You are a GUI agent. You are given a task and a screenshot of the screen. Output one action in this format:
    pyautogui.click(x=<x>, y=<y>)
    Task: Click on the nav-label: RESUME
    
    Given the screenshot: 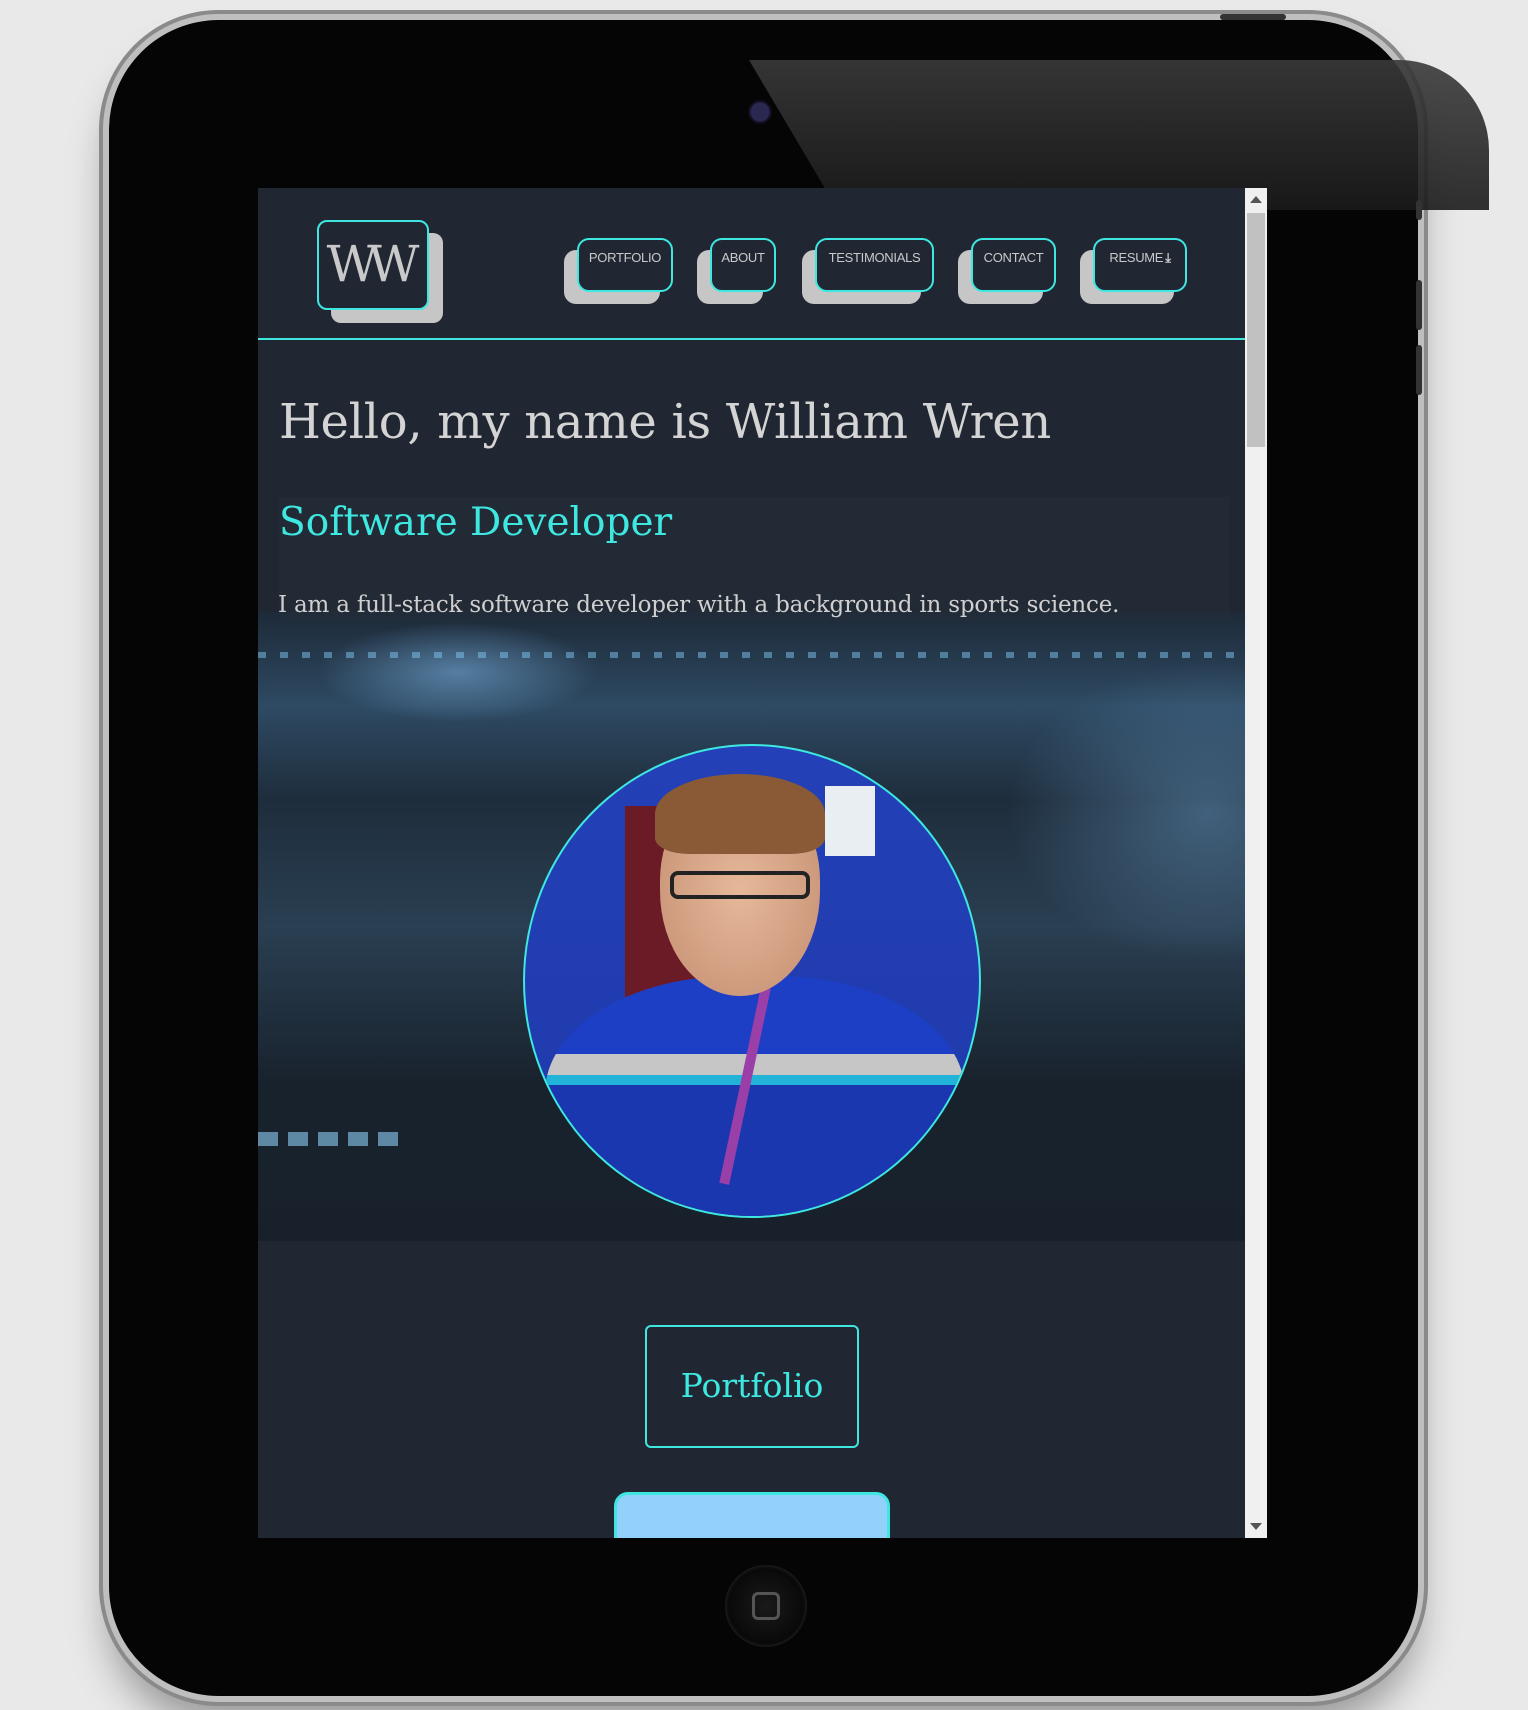 What is the action you would take?
    pyautogui.click(x=1136, y=257)
    